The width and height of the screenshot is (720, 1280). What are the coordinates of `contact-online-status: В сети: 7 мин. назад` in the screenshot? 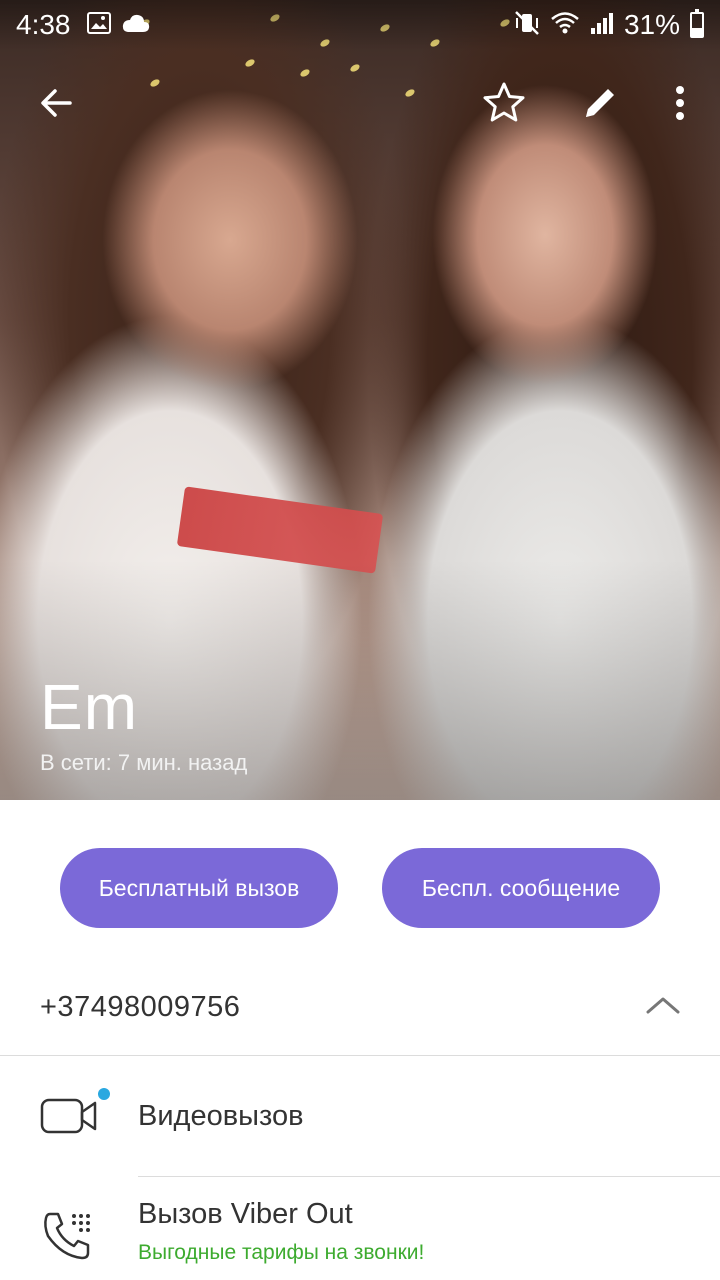 It's located at (144, 762).